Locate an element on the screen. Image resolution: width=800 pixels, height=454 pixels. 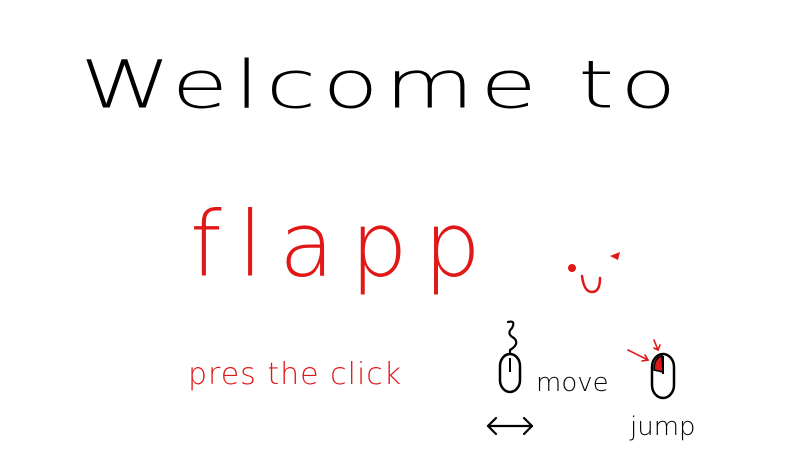
smiley-left-eye is located at coordinates (572, 268).